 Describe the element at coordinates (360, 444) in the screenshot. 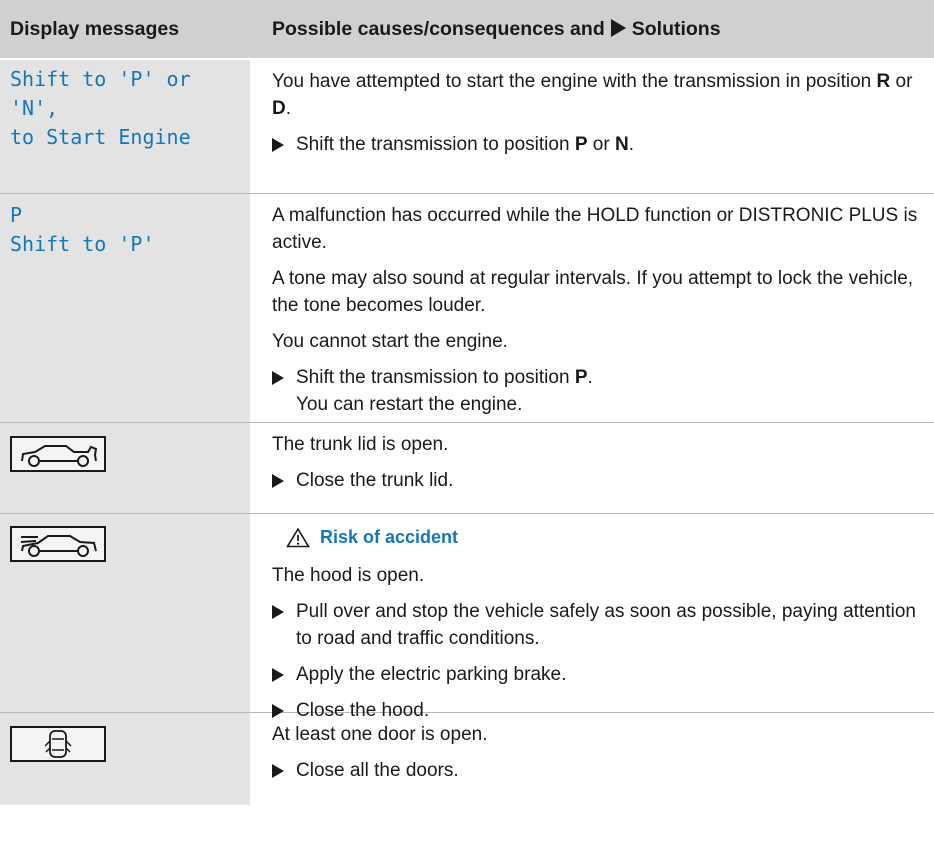

I see `cause-text: The trunk lid is open.` at that location.